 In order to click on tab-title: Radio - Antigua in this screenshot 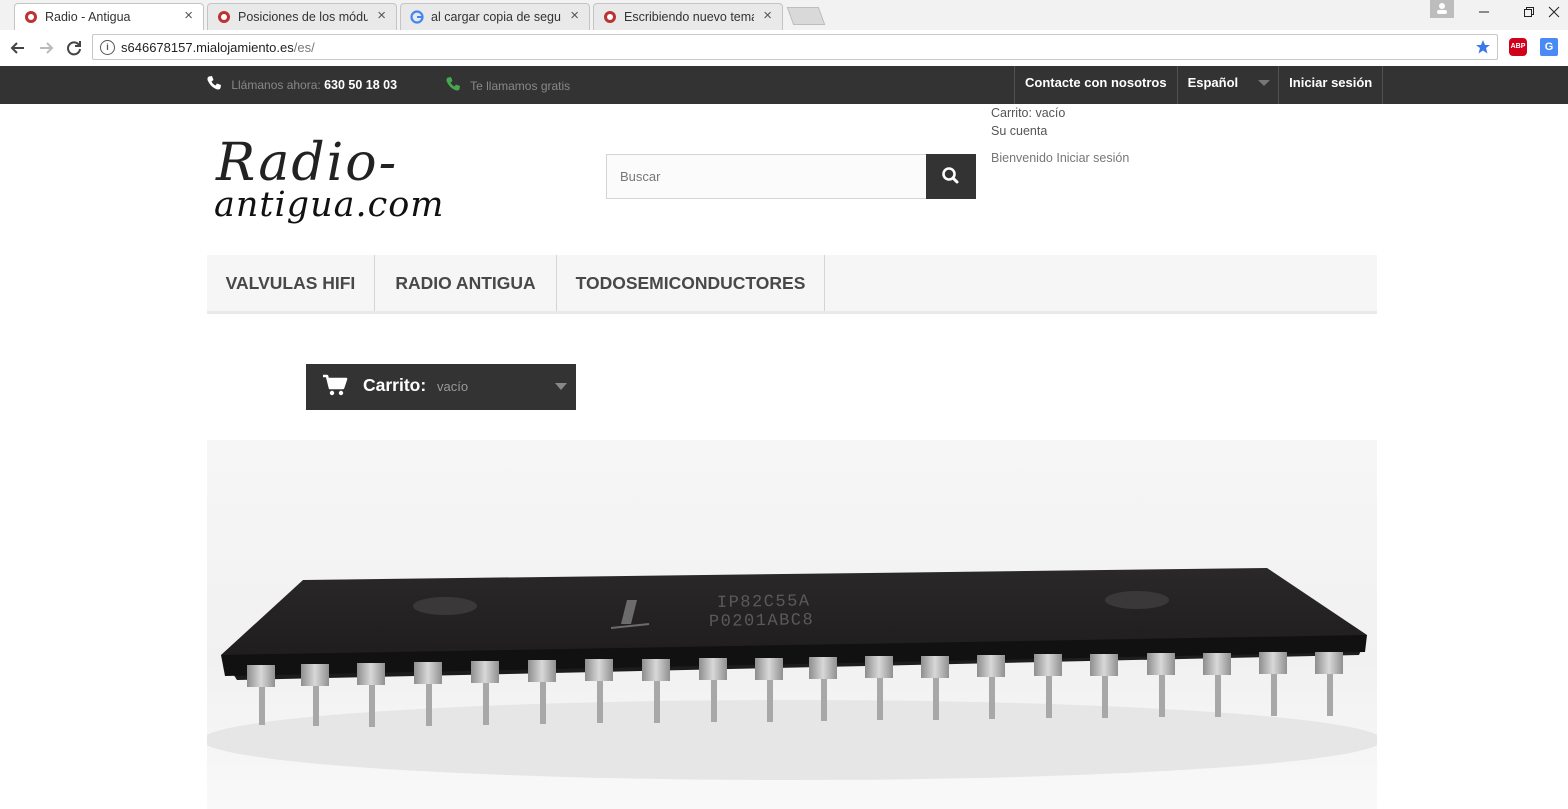, I will do `click(88, 17)`.